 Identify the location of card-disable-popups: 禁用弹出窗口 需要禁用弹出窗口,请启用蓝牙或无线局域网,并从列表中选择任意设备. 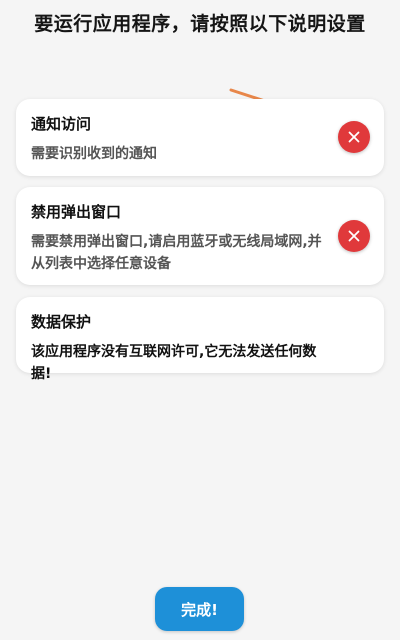
(200, 236).